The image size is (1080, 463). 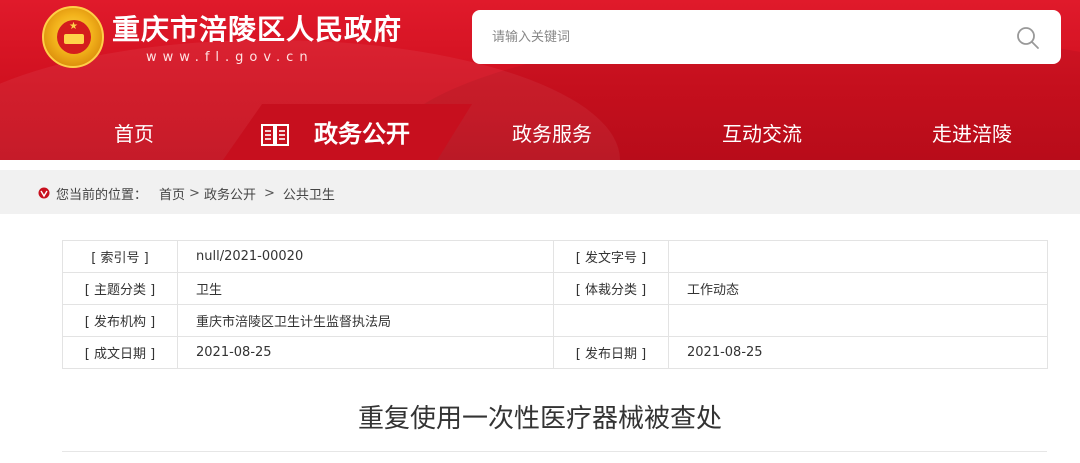 I want to click on meta-key-publisher: [ 发布机构 ], so click(x=120, y=320).